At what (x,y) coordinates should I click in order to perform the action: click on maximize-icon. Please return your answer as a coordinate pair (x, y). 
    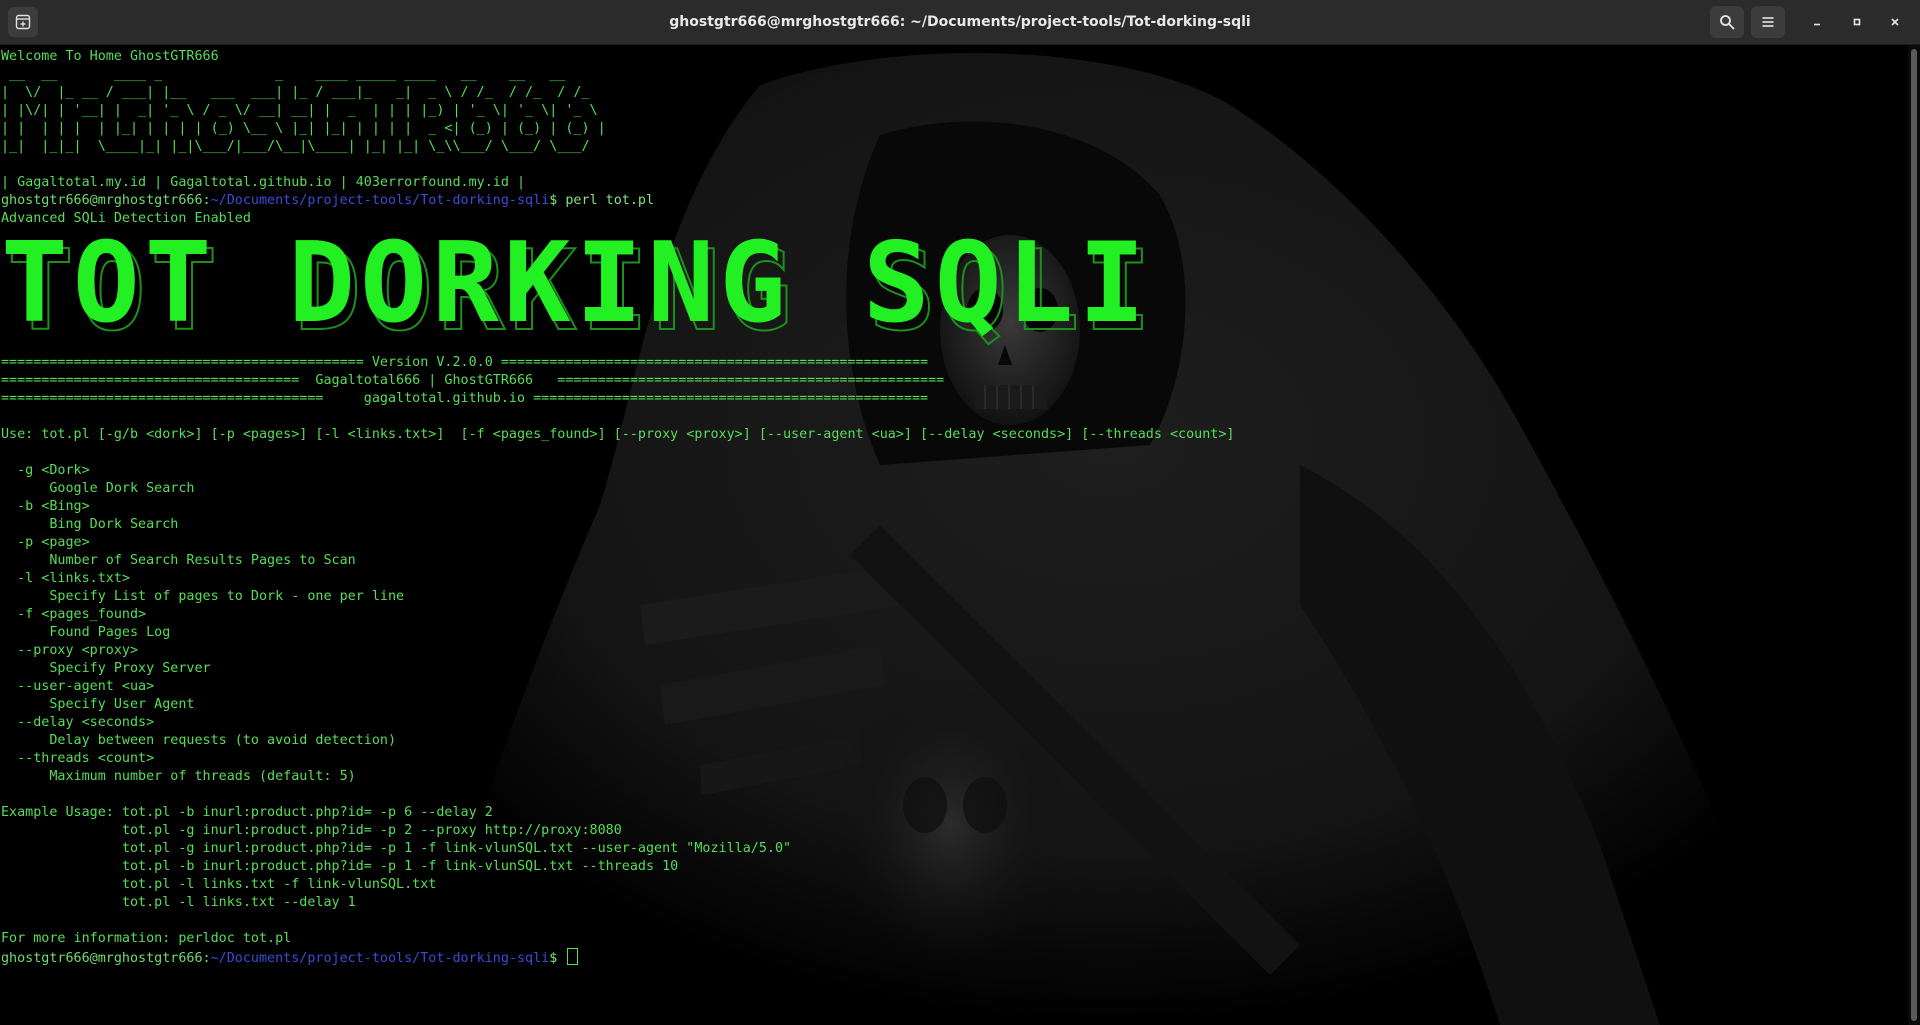
    Looking at the image, I should click on (1857, 22).